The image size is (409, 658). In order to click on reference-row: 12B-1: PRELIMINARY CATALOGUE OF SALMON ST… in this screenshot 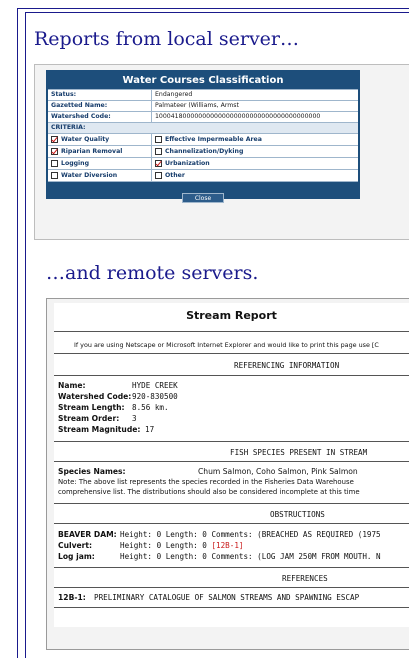, I will do `click(209, 597)`.